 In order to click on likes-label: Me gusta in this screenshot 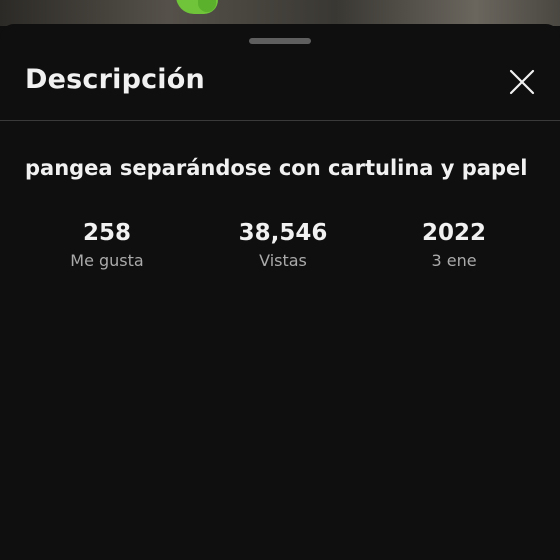, I will do `click(107, 260)`.